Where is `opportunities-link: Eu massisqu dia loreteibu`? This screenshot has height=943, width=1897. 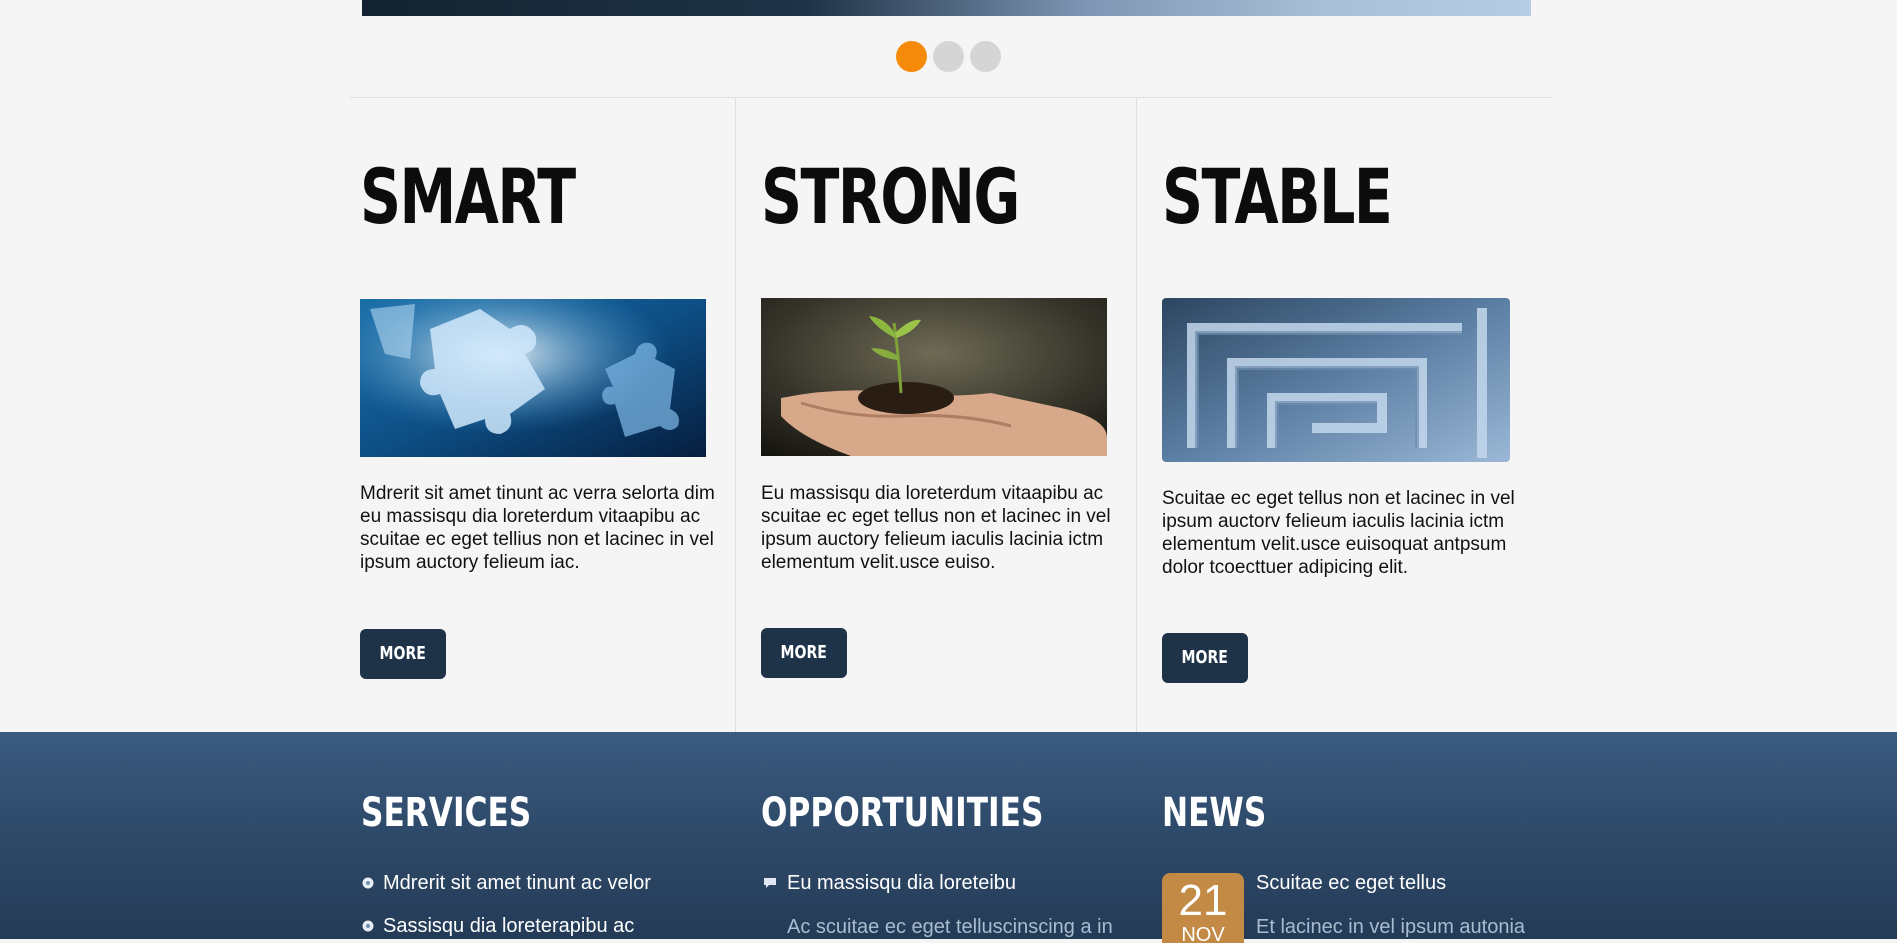
opportunities-link: Eu massisqu dia loreteibu is located at coordinates (888, 883).